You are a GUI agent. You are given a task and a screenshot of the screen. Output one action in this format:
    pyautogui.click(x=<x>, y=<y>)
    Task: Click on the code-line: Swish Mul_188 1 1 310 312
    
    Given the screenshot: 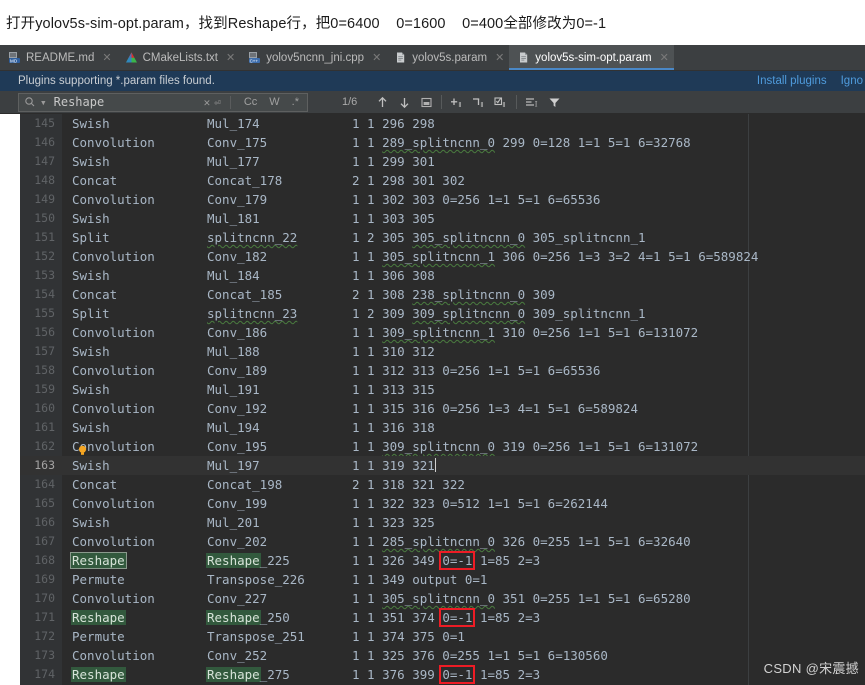 What is the action you would take?
    pyautogui.click(x=463, y=351)
    